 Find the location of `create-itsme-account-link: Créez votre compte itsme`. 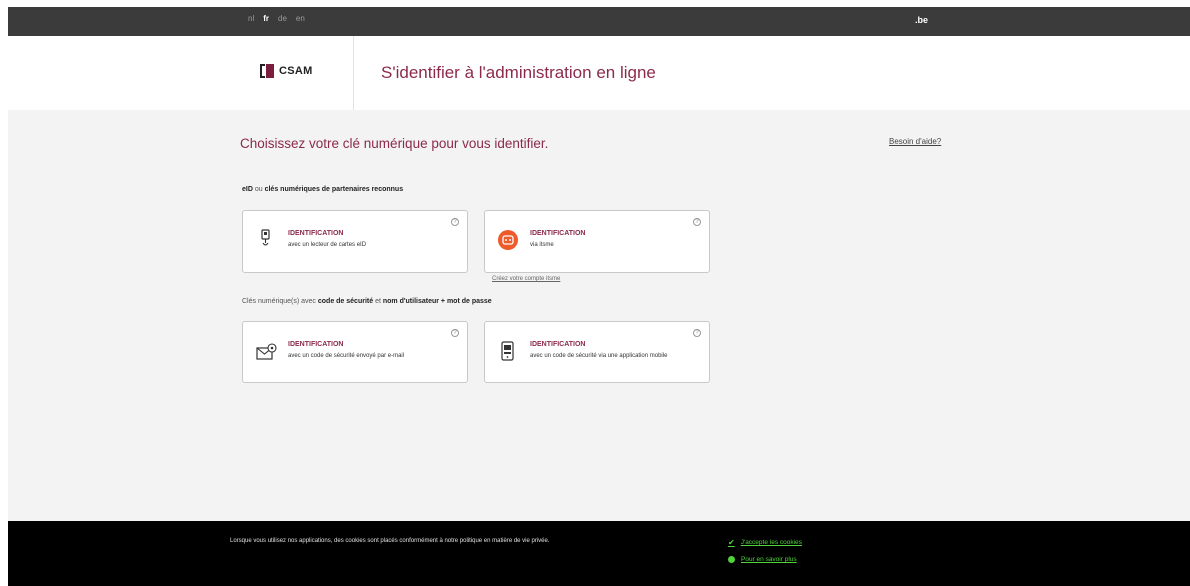

create-itsme-account-link: Créez votre compte itsme is located at coordinates (526, 279).